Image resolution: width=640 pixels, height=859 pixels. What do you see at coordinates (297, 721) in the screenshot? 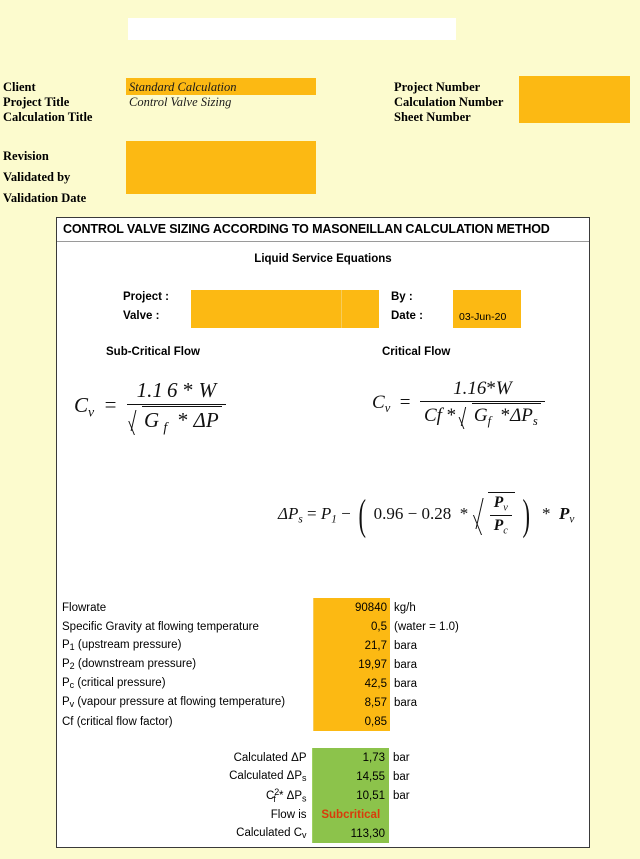
I see `table-row: Cf (critical flow factor) 0,85` at bounding box center [297, 721].